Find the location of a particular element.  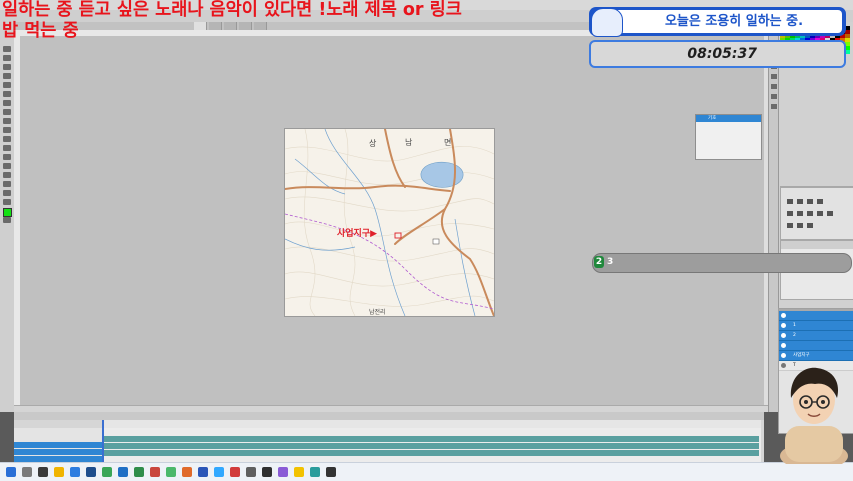

black-white-icon is located at coordinates (820, 213).